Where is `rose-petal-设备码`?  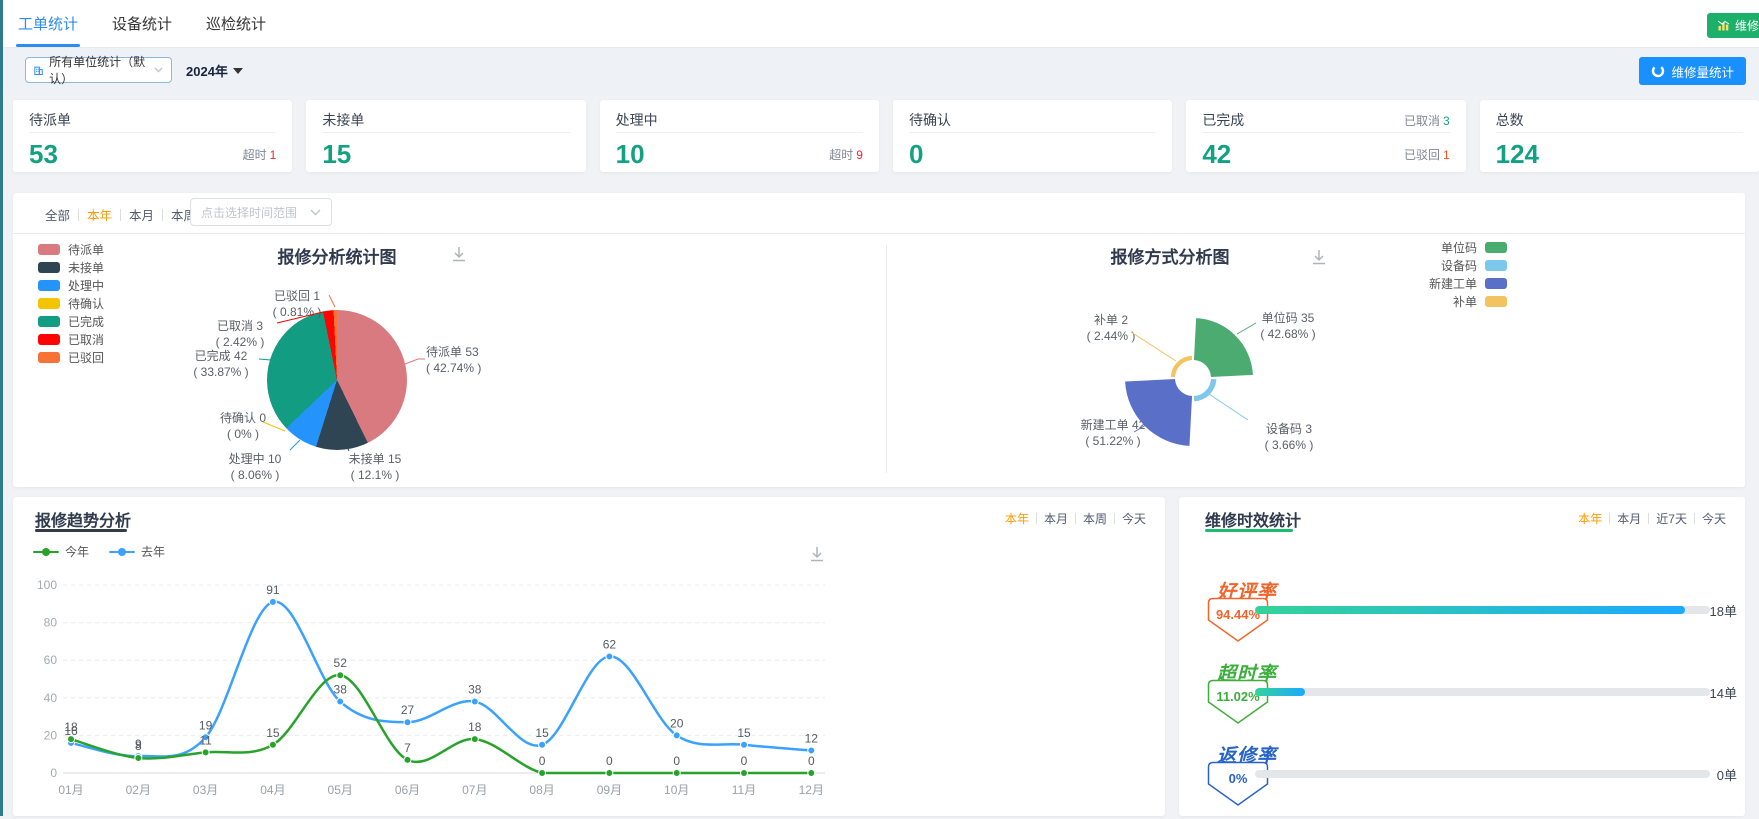 rose-petal-设备码 is located at coordinates (1205, 390).